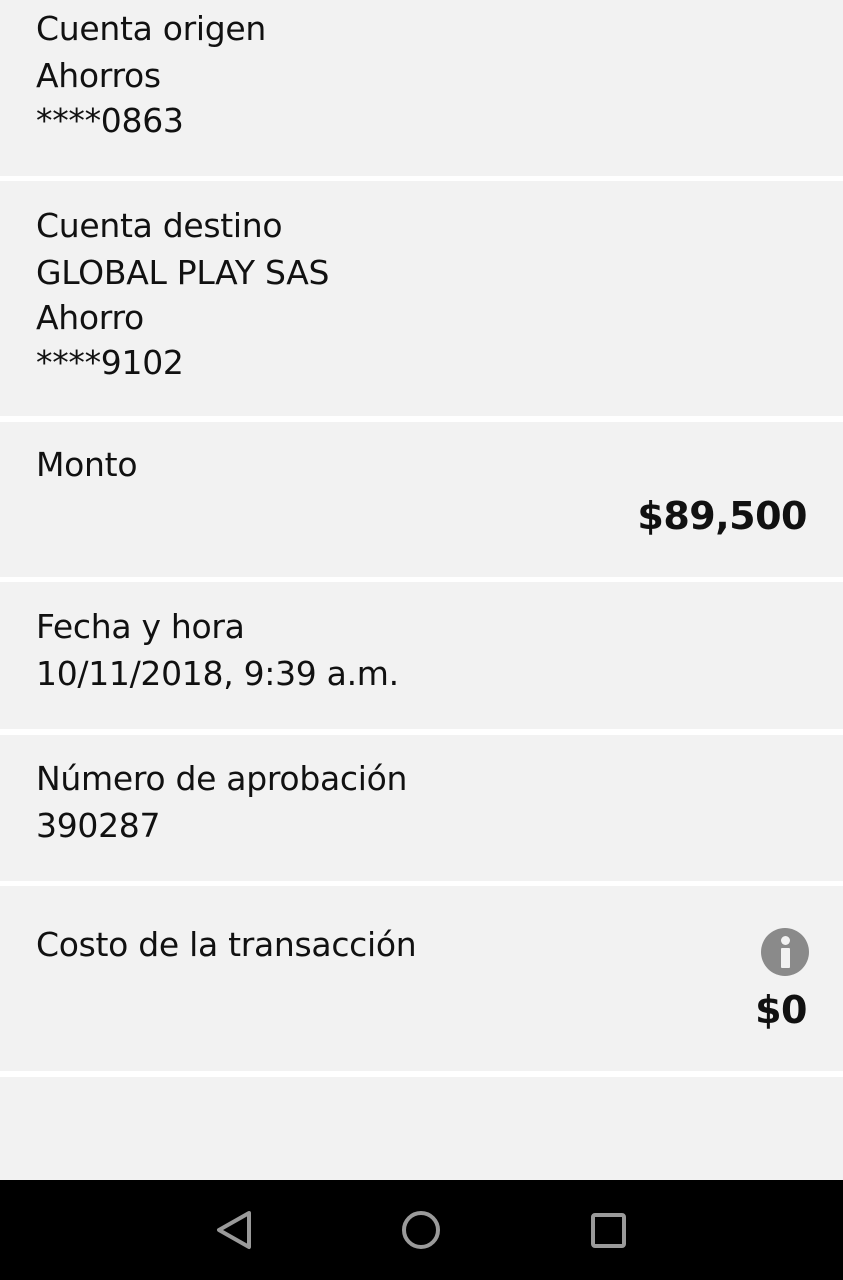  What do you see at coordinates (159, 225) in the screenshot?
I see `destination-account-label: Cuenta destino` at bounding box center [159, 225].